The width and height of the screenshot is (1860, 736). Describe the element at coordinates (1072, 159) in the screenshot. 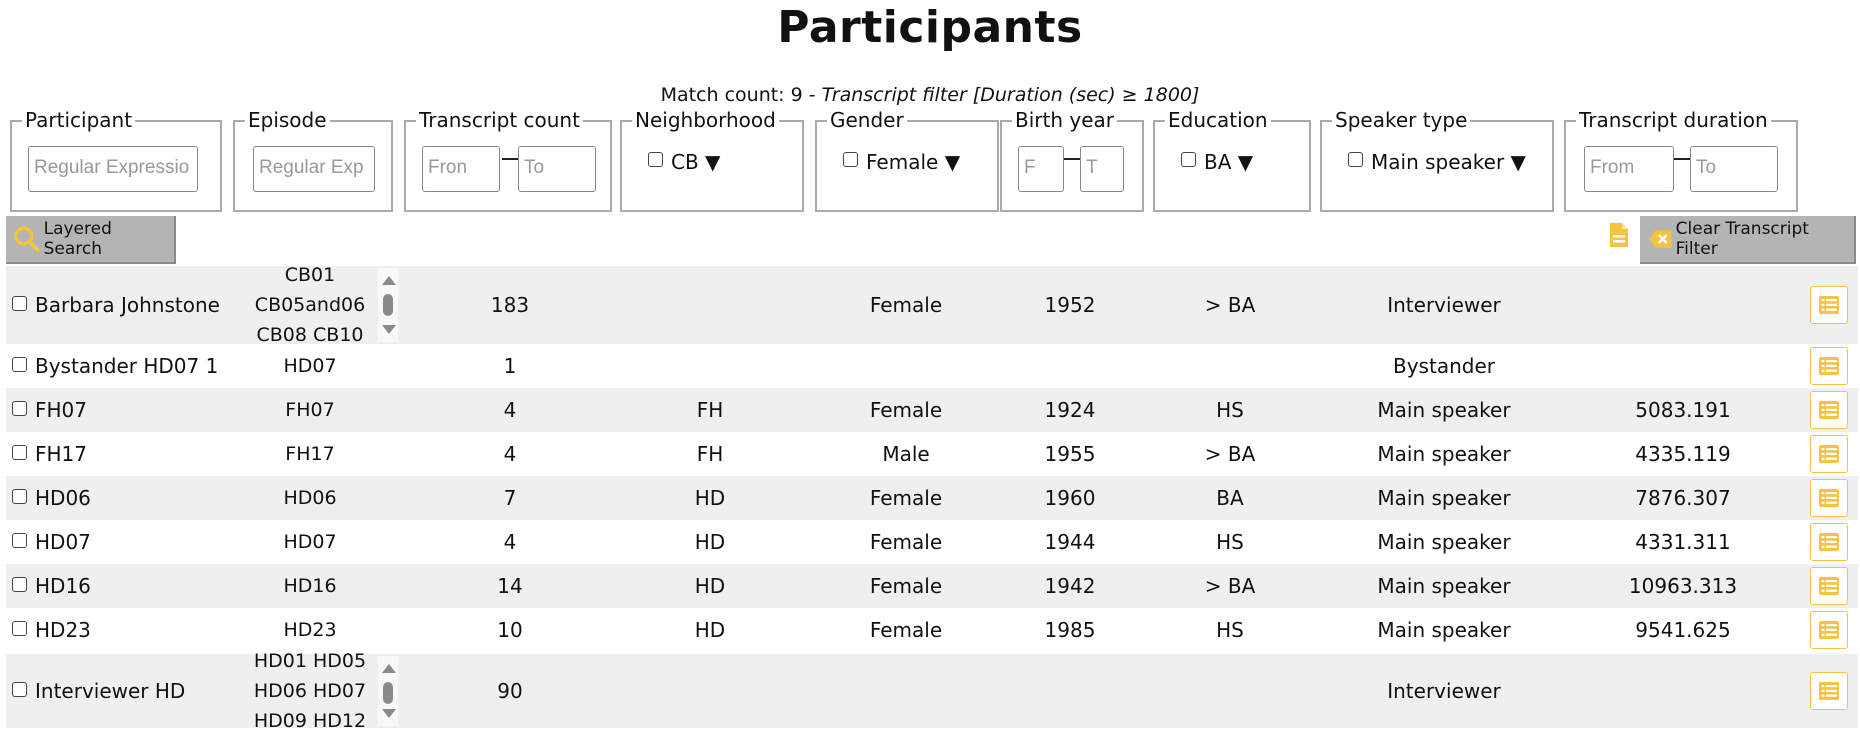

I see `range-separator` at that location.